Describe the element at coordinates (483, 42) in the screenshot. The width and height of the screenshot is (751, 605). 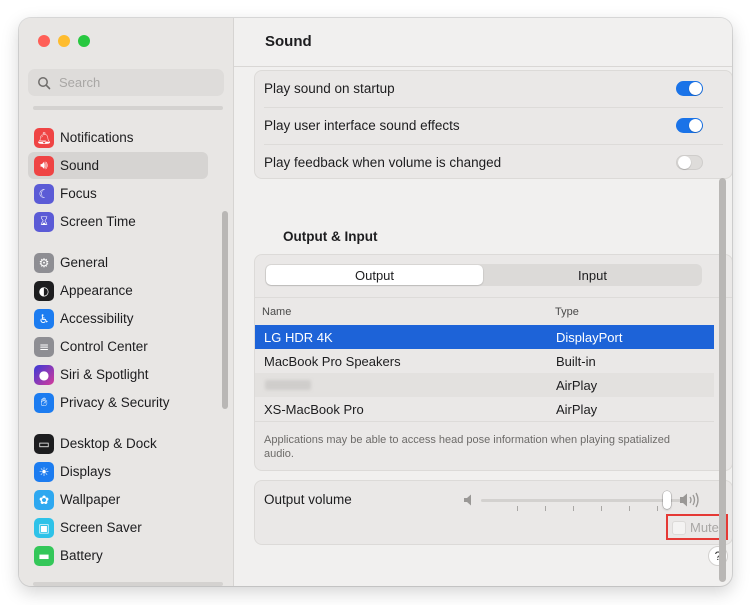
I see `title-bar: Sound` at that location.